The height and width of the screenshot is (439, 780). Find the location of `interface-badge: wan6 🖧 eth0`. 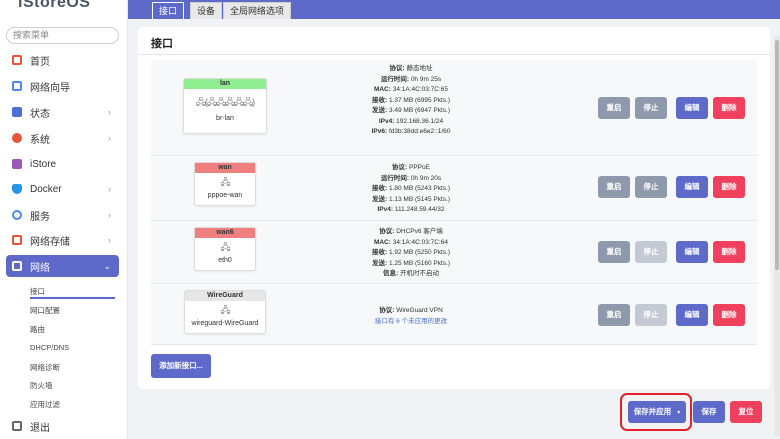

interface-badge: wan6 🖧 eth0 is located at coordinates (225, 249).